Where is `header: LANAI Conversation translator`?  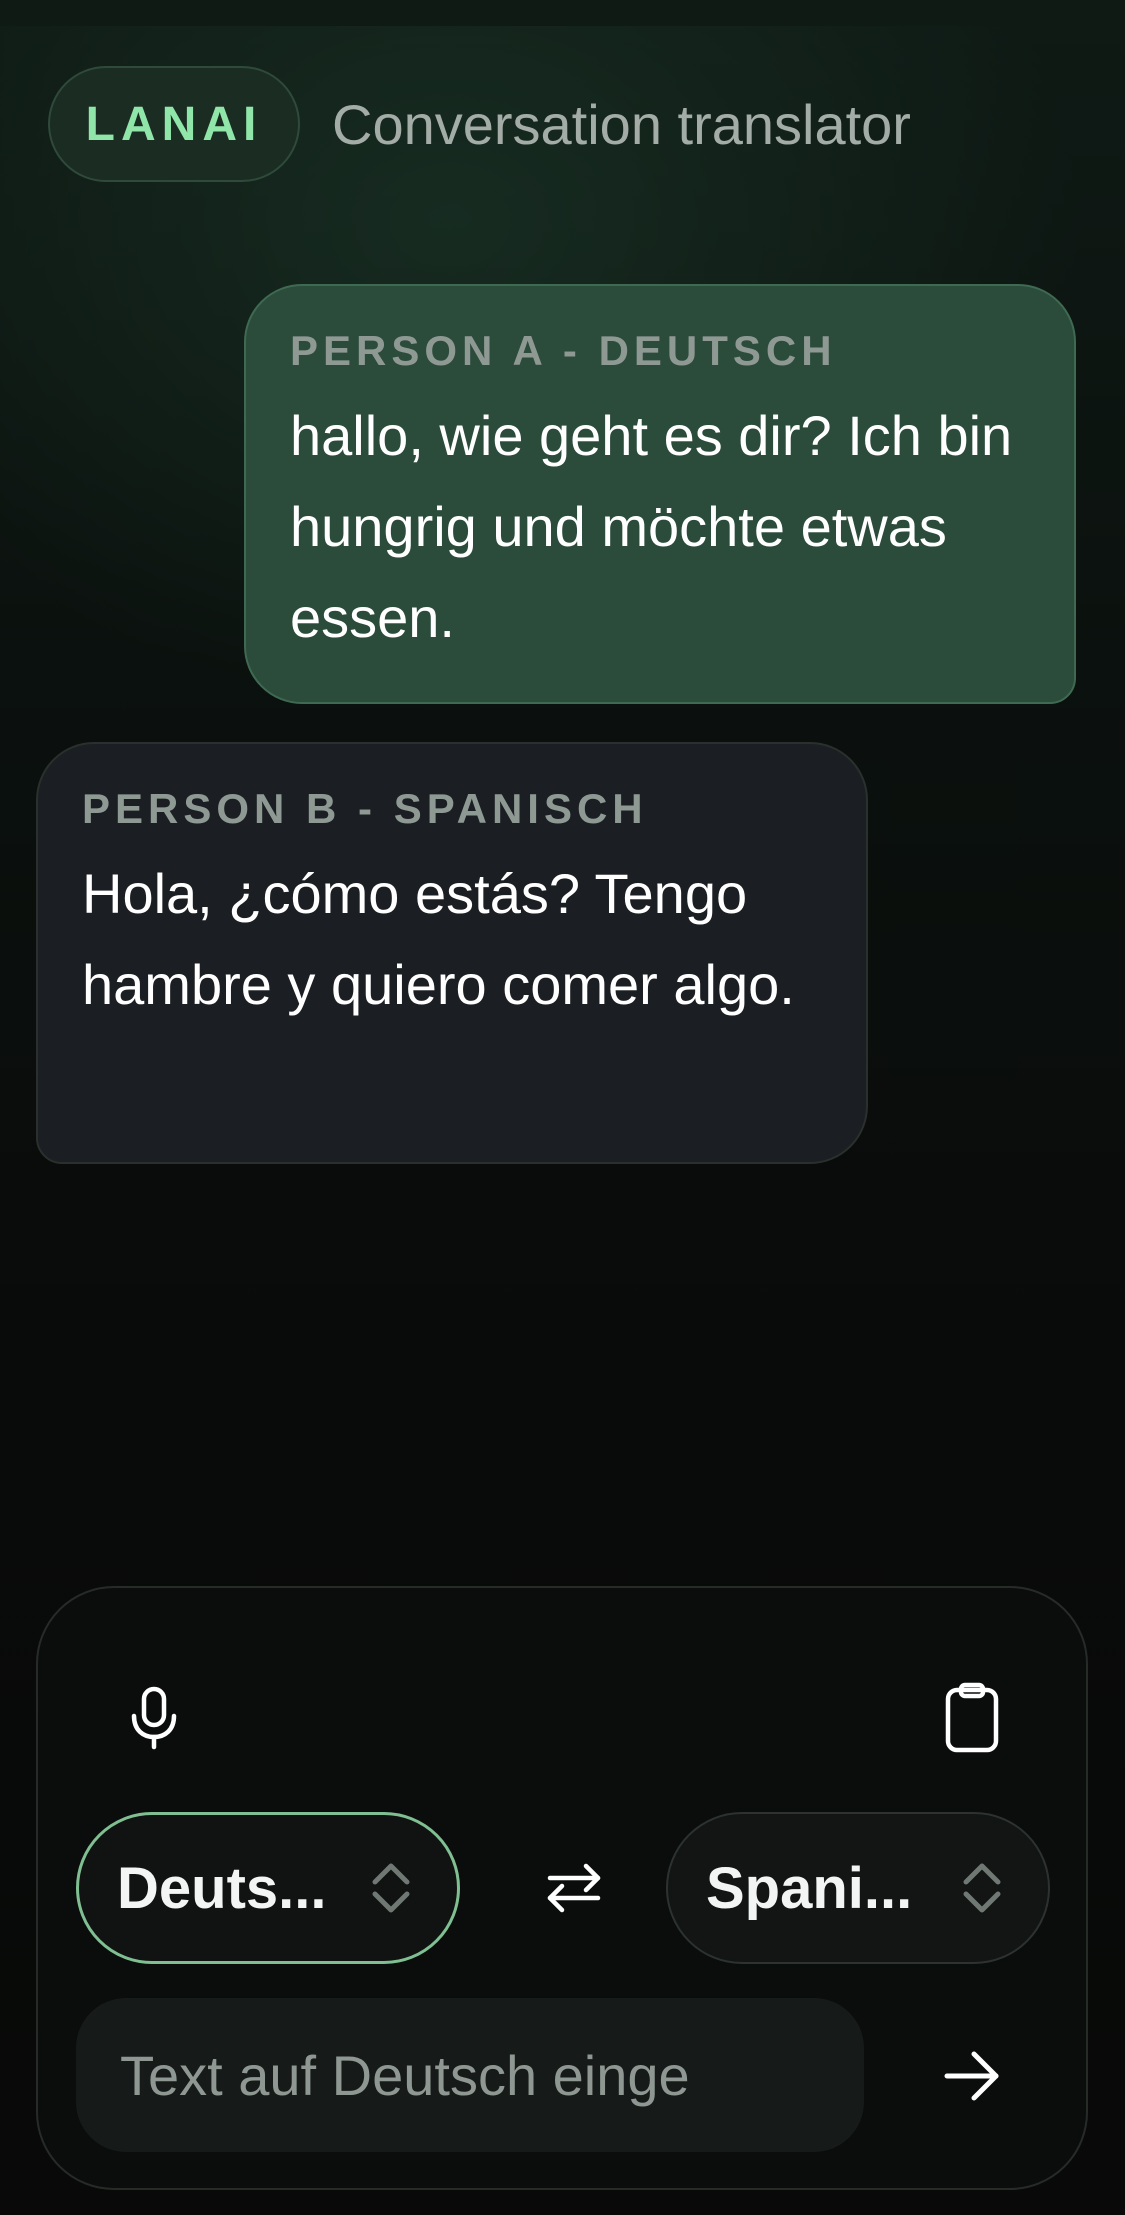 header: LANAI Conversation translator is located at coordinates (479, 124).